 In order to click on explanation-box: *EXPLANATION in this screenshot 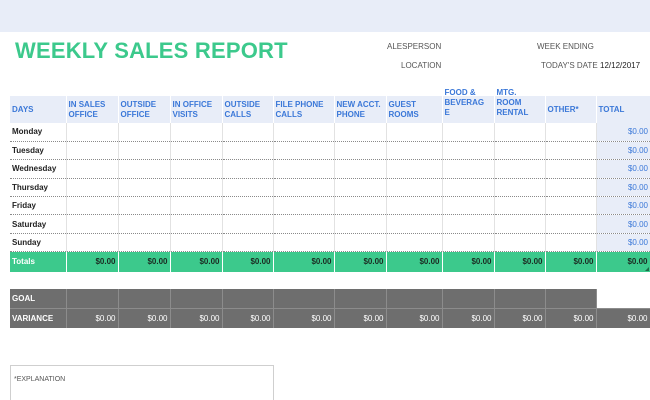, I will do `click(142, 382)`.